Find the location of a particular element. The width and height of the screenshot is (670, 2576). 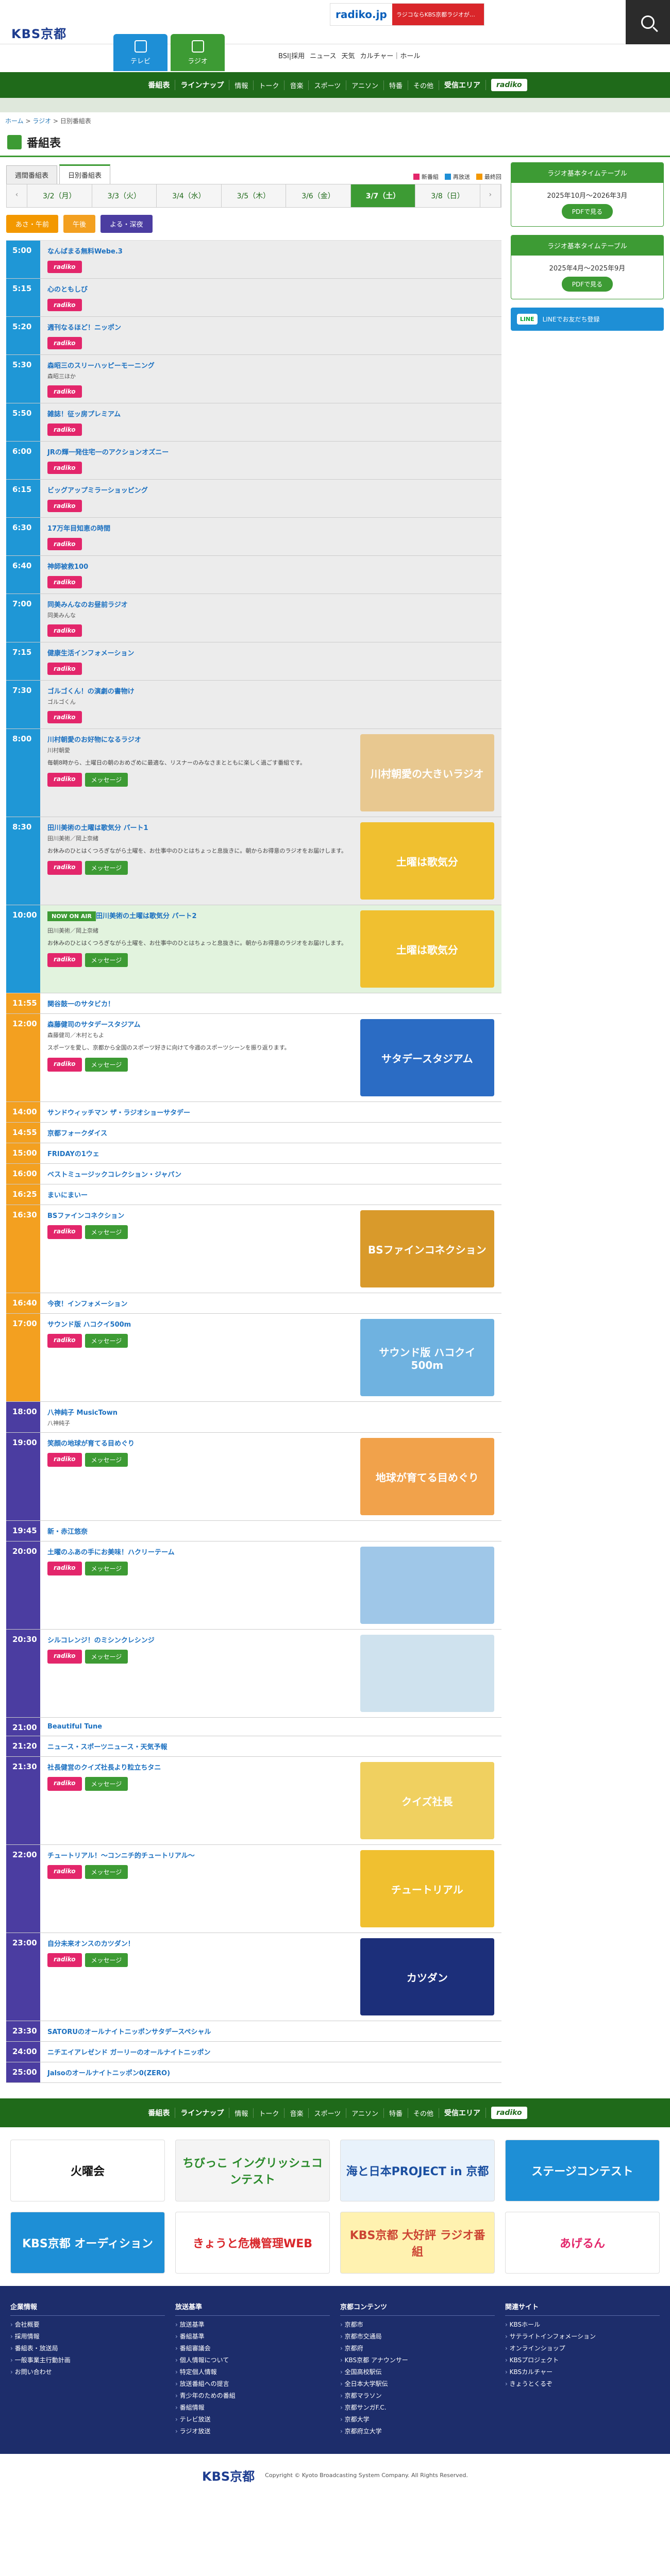

footer-link: 放送番組への提言 is located at coordinates (252, 2383).